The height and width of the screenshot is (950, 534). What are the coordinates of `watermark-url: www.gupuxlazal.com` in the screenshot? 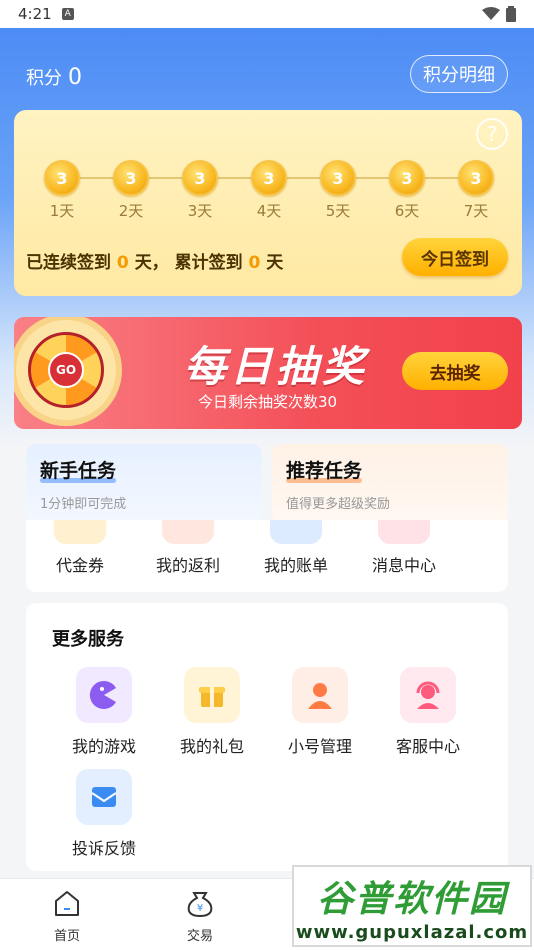 It's located at (412, 932).